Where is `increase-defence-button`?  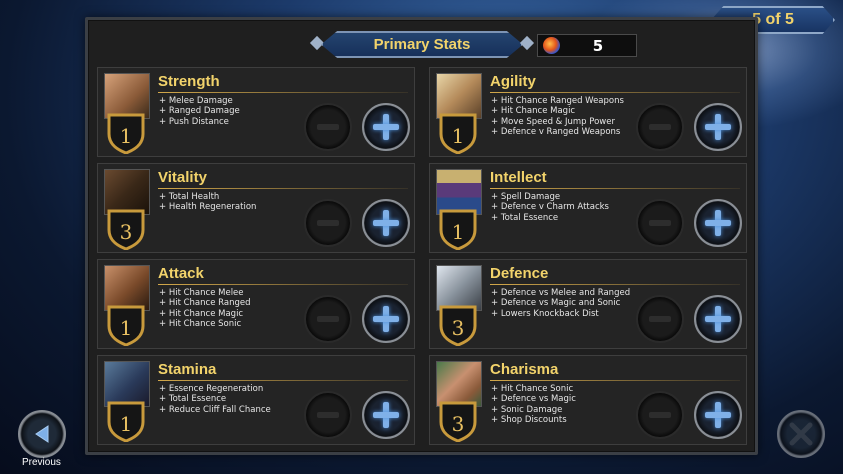
increase-defence-button is located at coordinates (718, 319).